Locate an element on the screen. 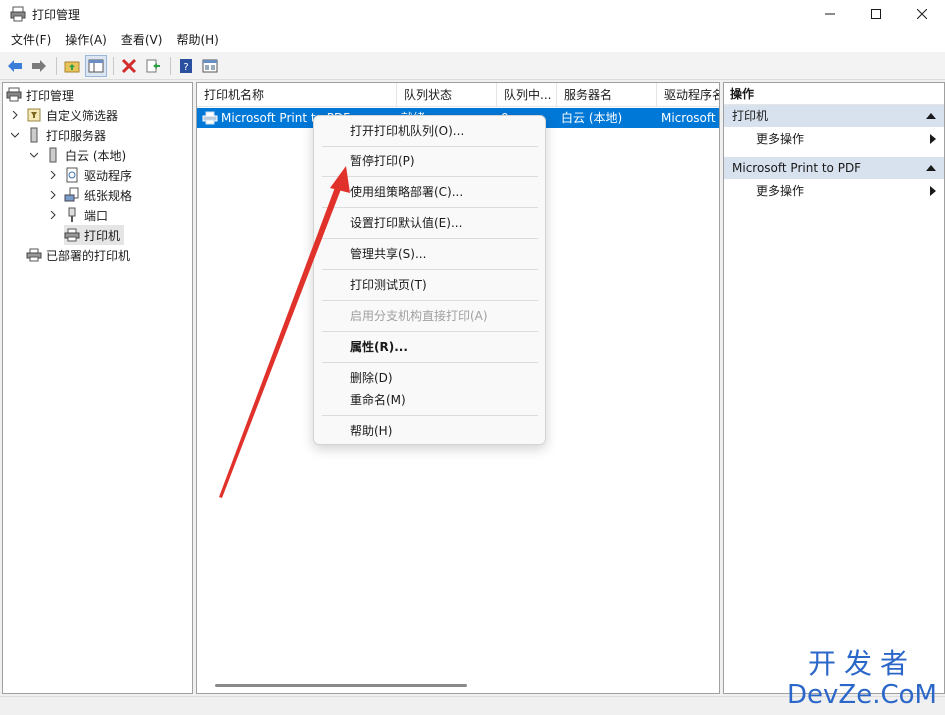  list-header: 打印机名称 队列状态 队列中... 服务器名 驱动程序名 is located at coordinates (458, 95).